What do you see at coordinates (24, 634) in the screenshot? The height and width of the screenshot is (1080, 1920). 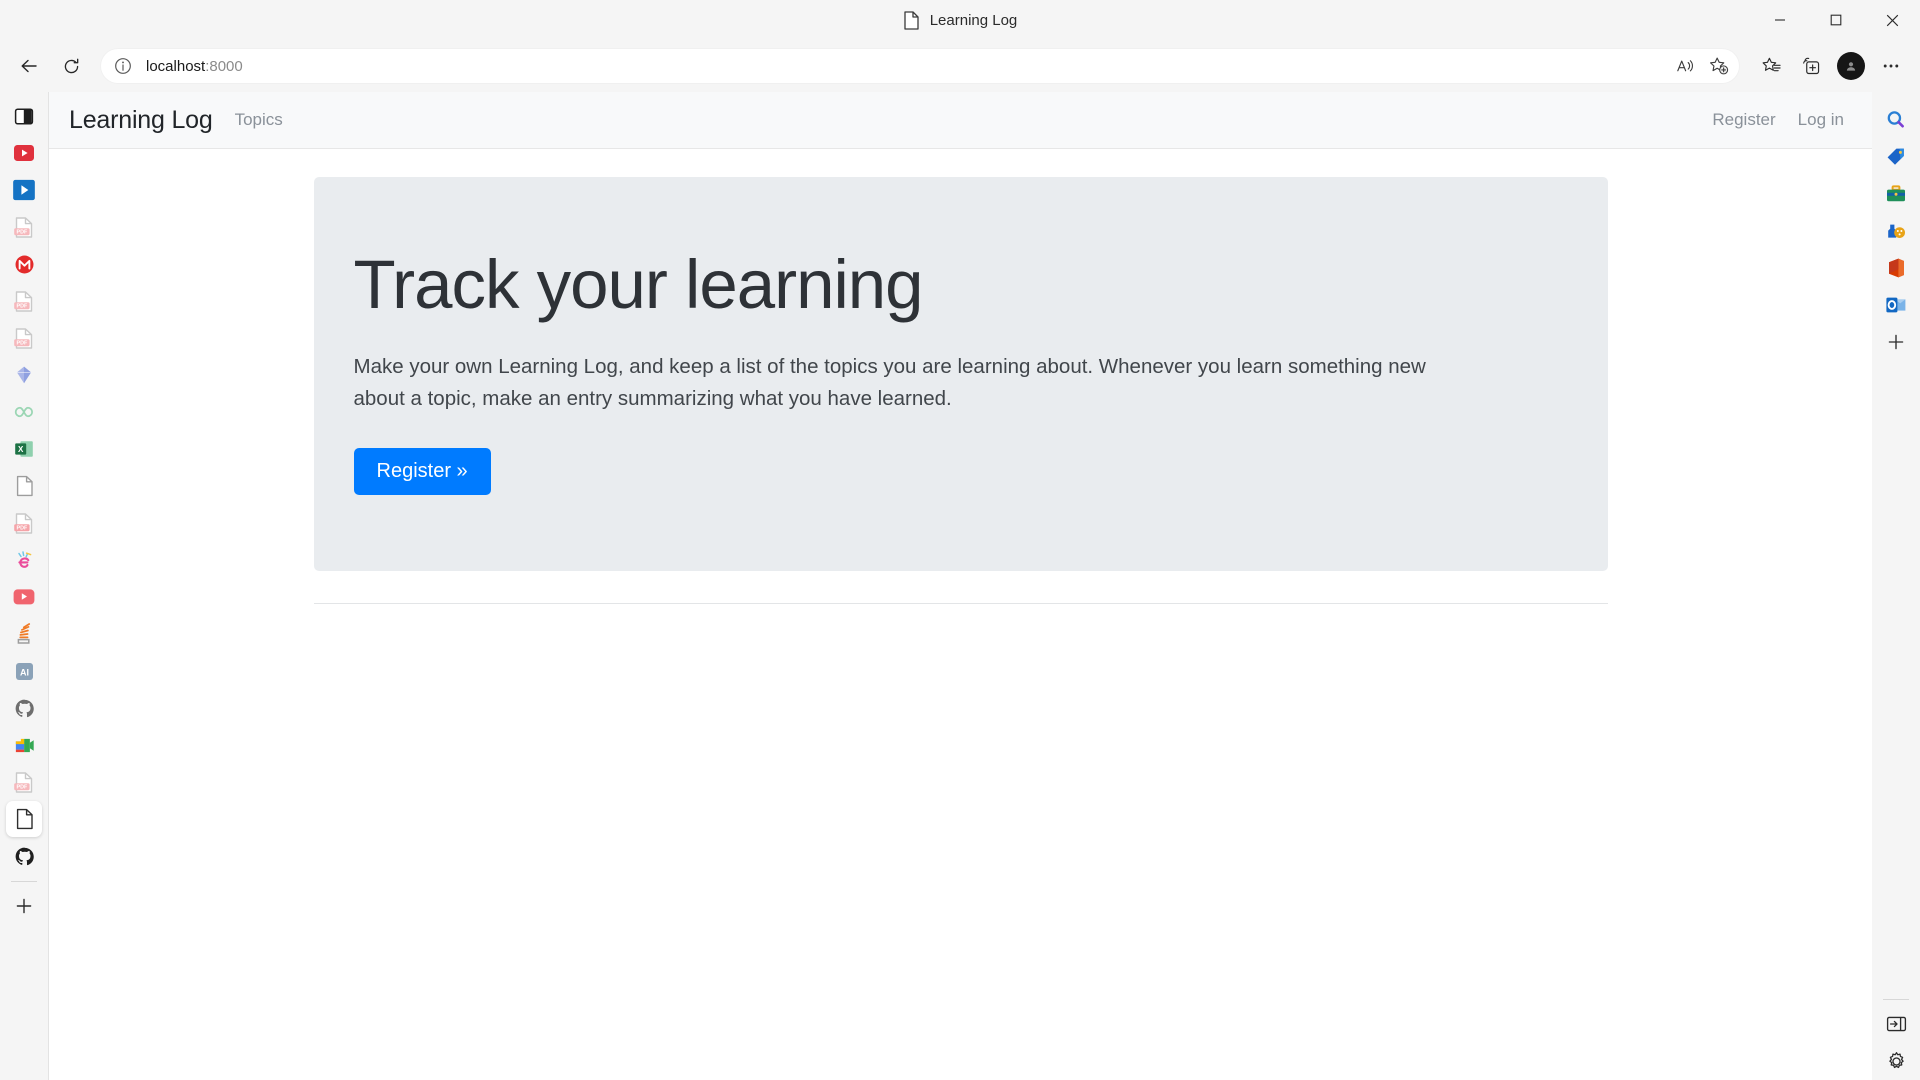 I see `sidebar-item-stackoverflow` at bounding box center [24, 634].